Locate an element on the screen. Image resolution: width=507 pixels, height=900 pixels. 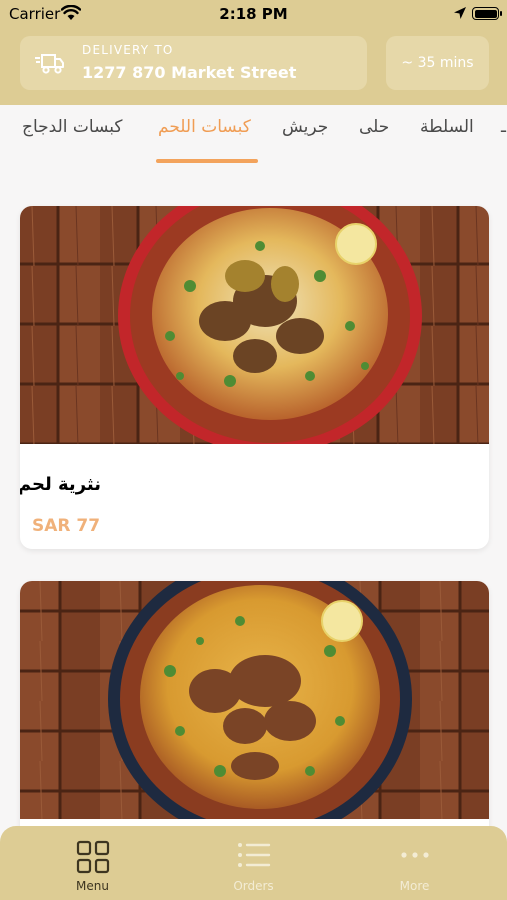
nav-orders: Orders is located at coordinates (253, 863).